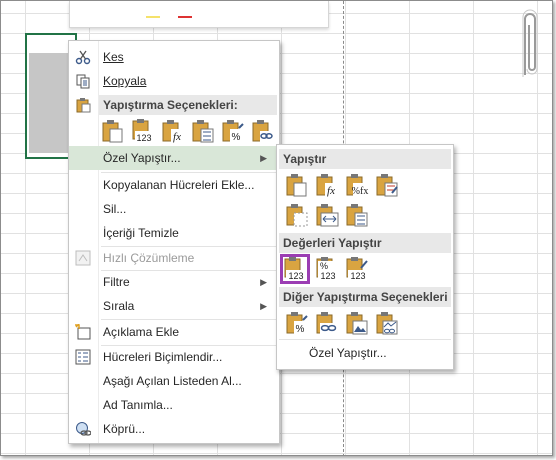 The height and width of the screenshot is (460, 556). What do you see at coordinates (141, 332) in the screenshot?
I see `add-comment-label: Açıklama Ekle` at bounding box center [141, 332].